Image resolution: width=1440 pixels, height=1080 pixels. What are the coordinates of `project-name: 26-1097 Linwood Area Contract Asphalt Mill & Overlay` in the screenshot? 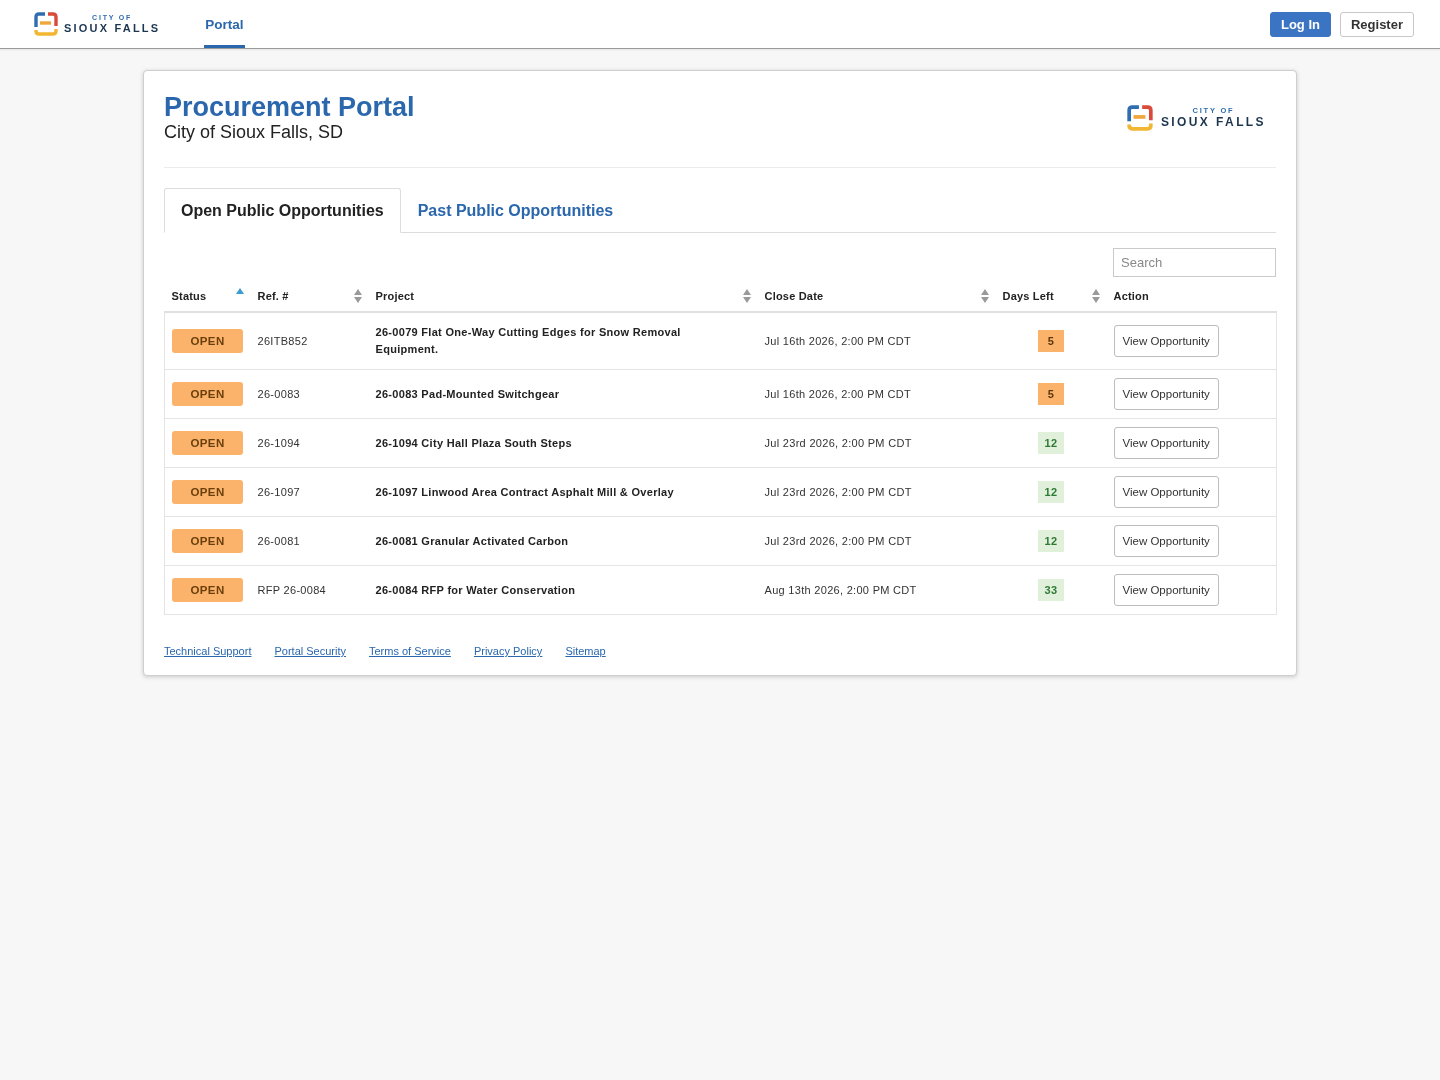 It's located at (524, 492).